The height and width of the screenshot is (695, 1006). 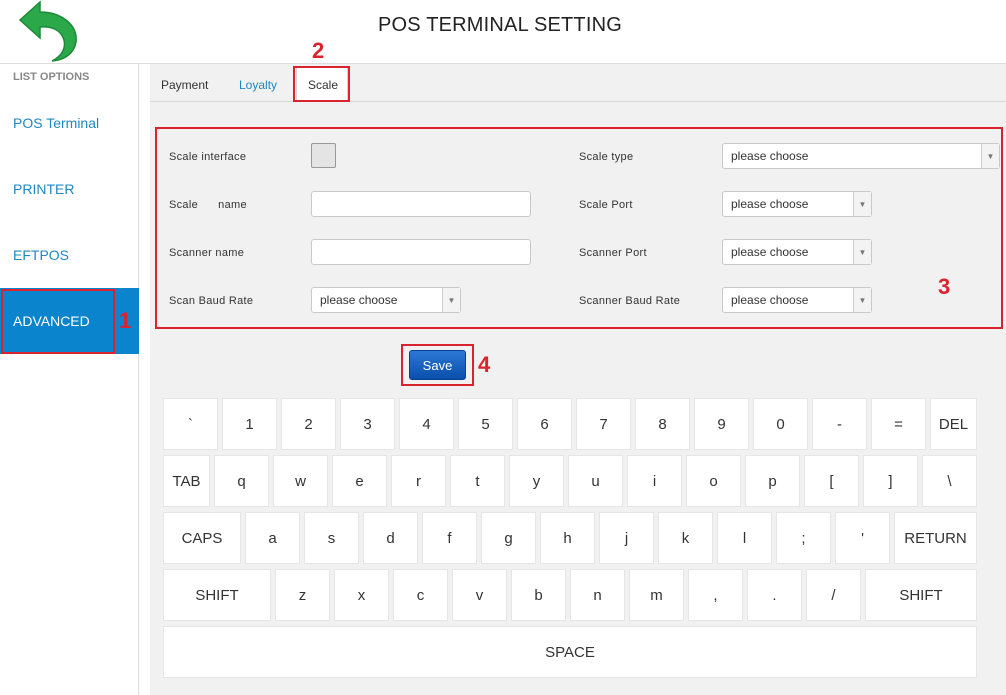 I want to click on key-o: o, so click(x=713, y=481).